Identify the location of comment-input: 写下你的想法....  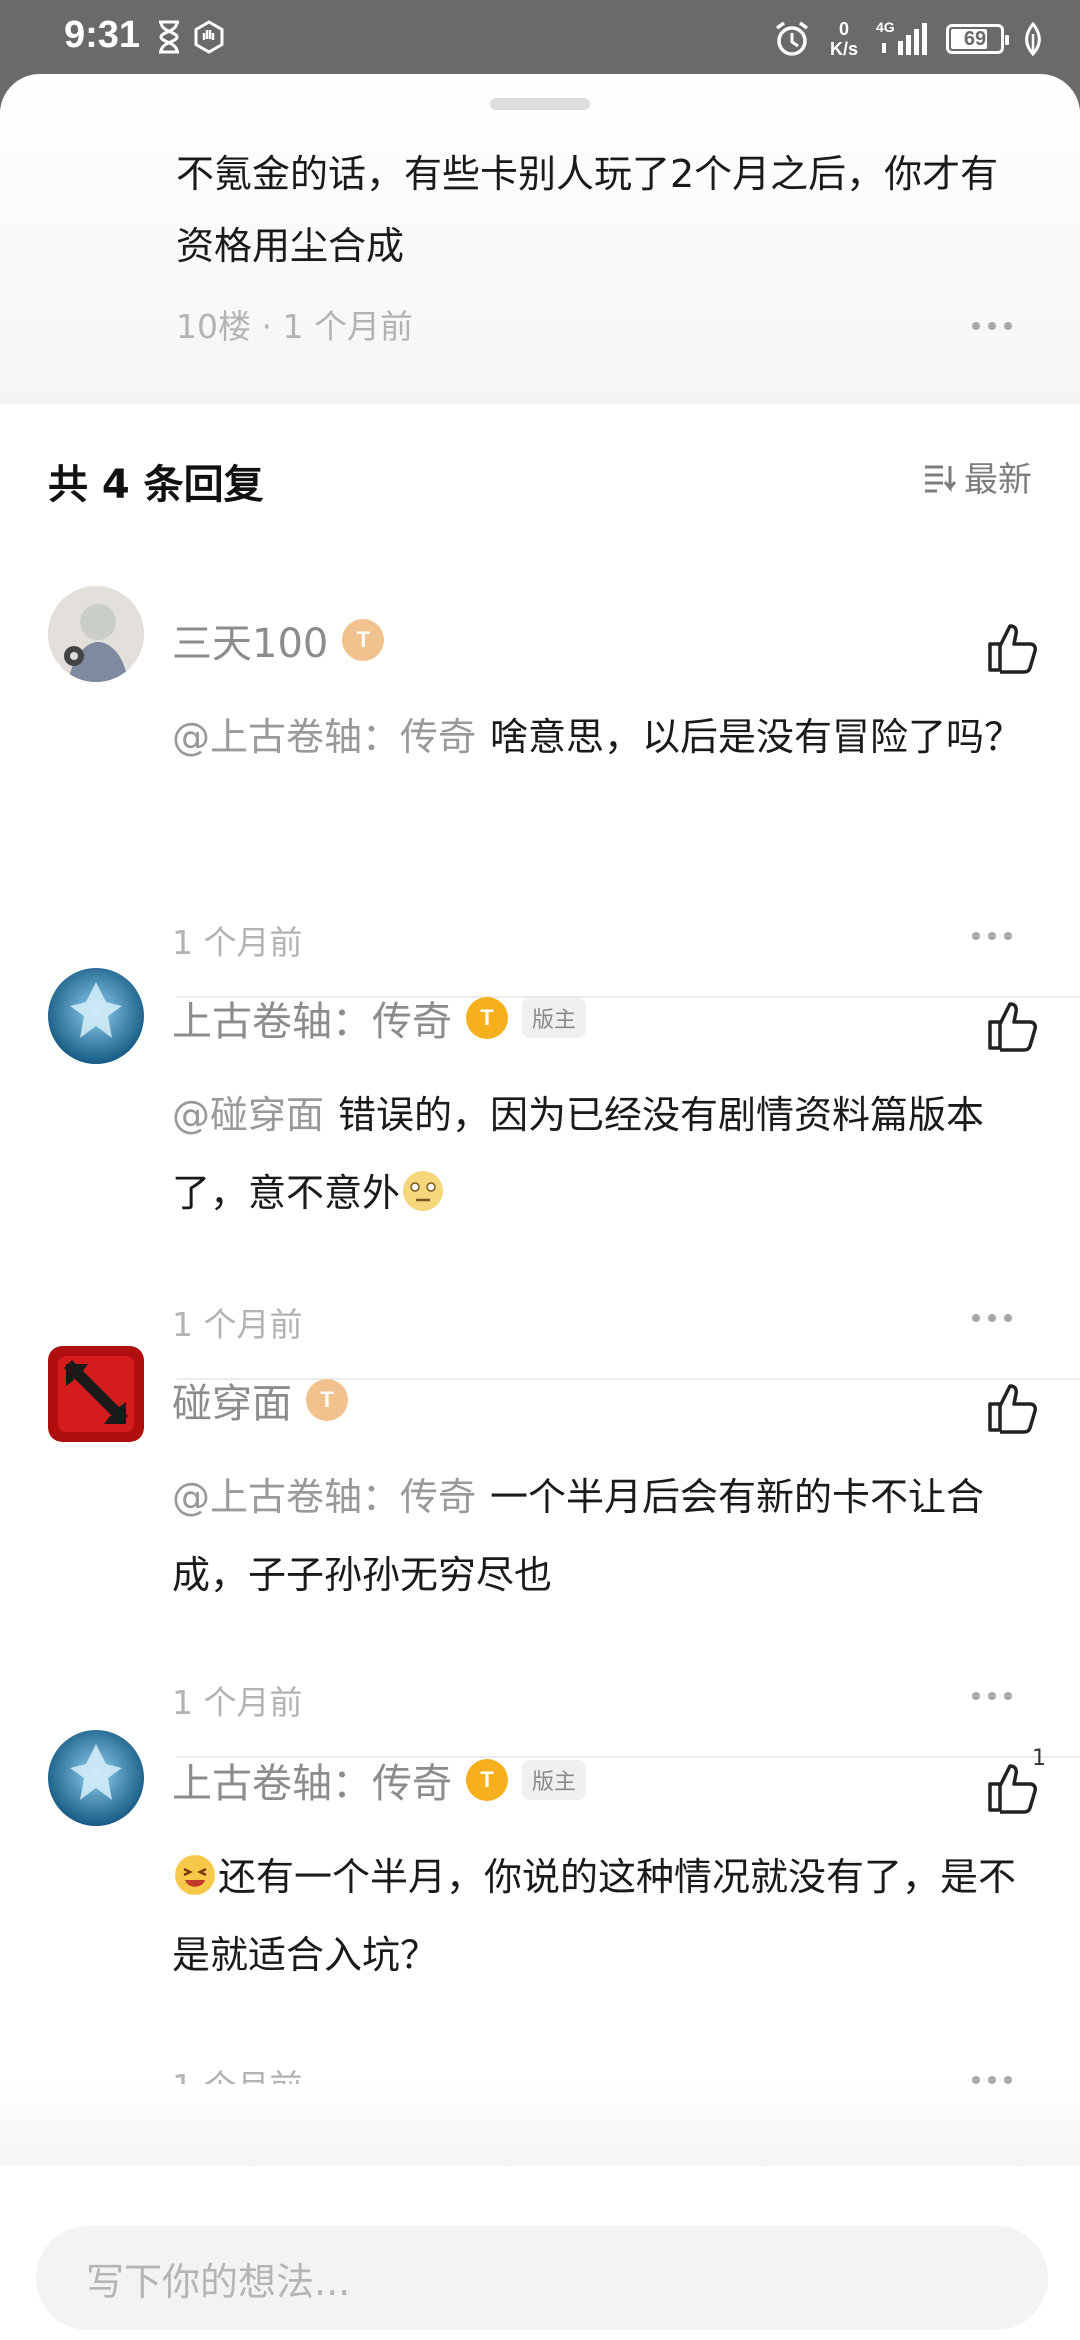
(542, 2278).